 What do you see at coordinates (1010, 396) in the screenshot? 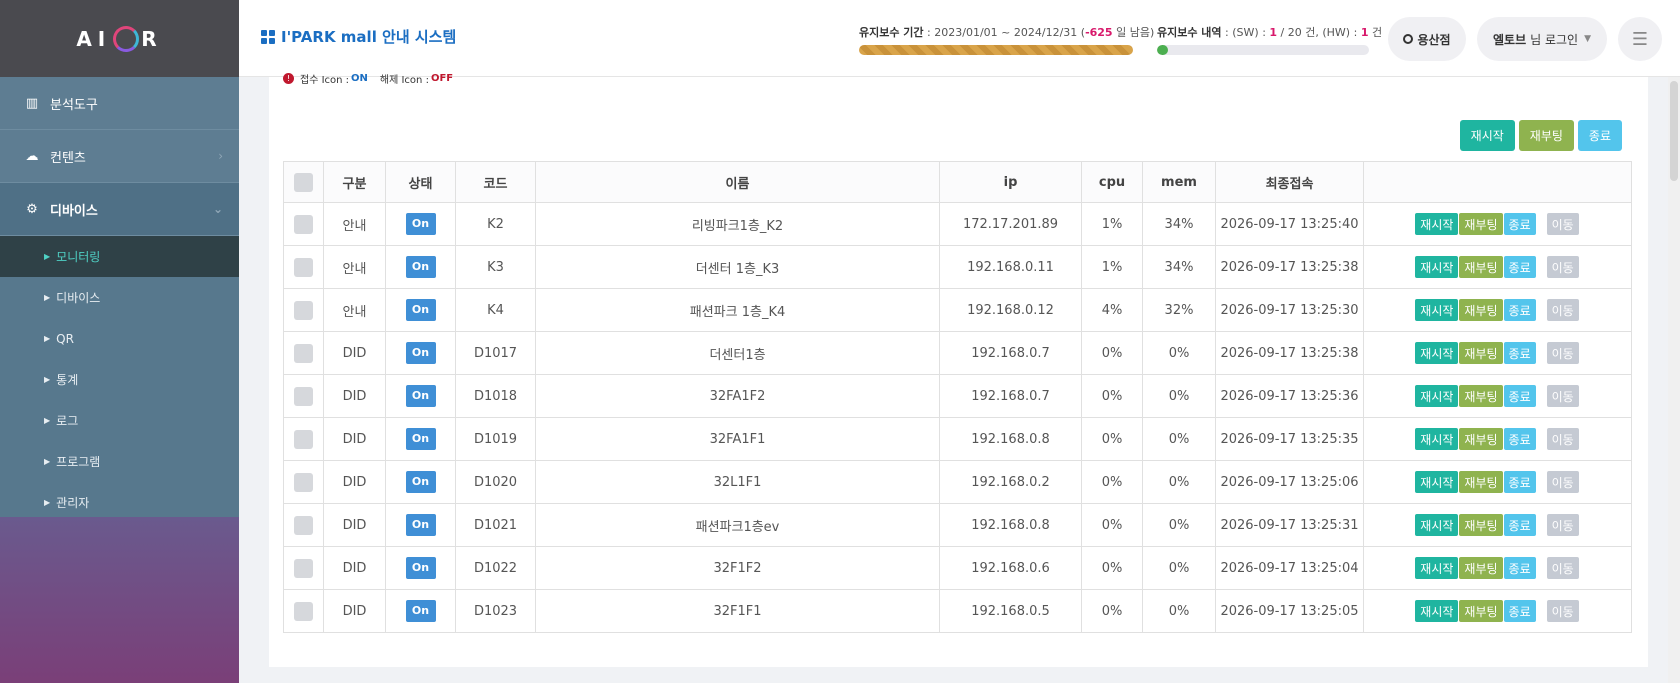
I see `cell-ip: 192.168.0.7` at bounding box center [1010, 396].